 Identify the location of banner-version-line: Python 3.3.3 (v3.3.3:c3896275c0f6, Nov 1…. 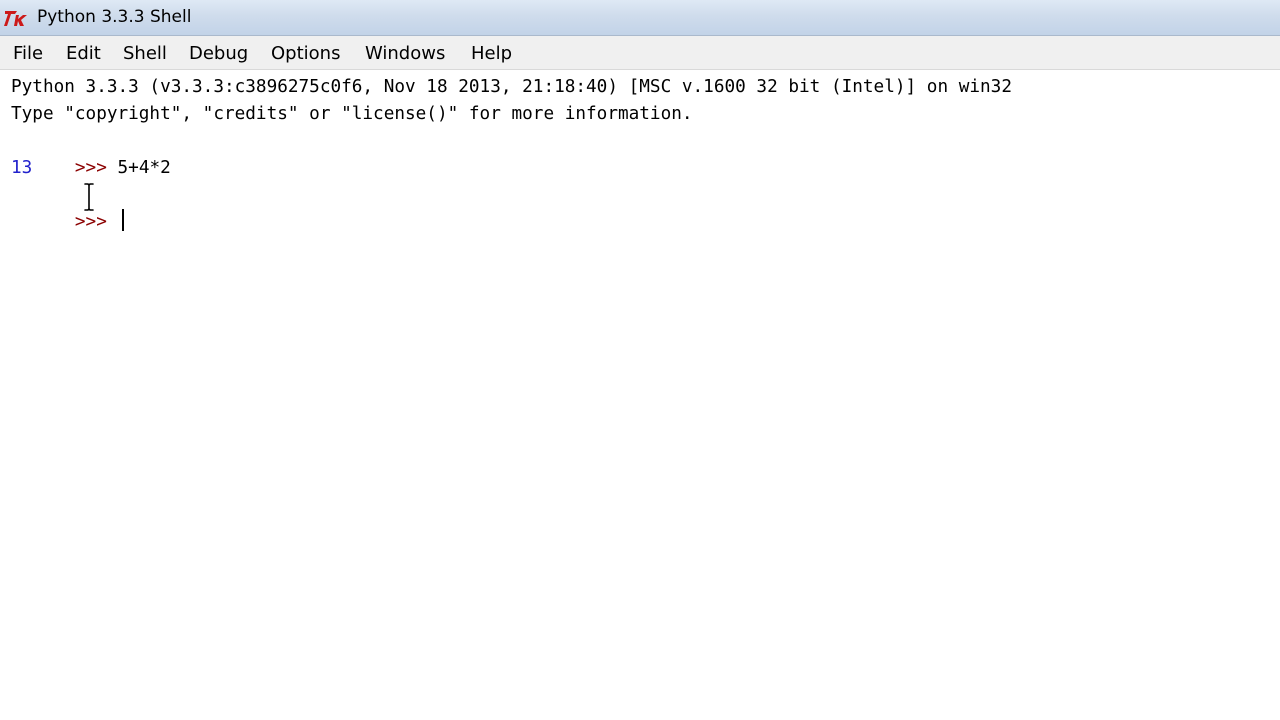
(511, 87).